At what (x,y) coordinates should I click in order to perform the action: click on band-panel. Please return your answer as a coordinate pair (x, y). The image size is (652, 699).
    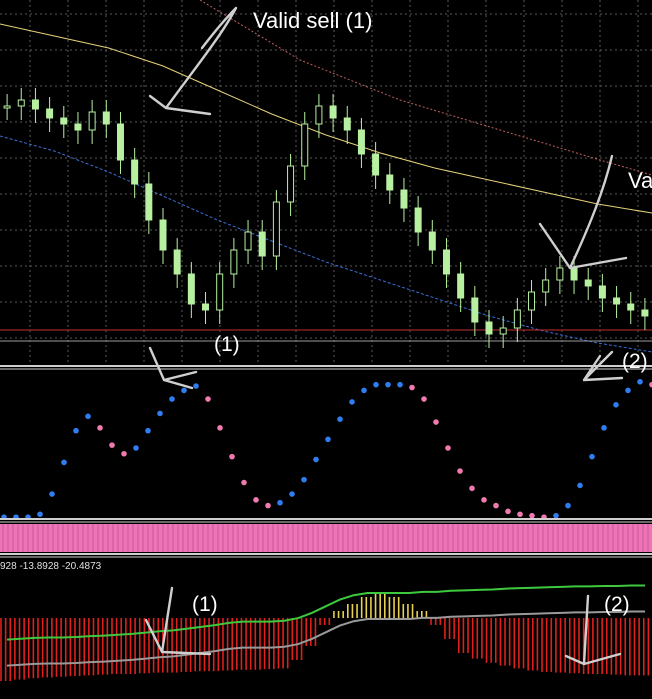
    Looking at the image, I should click on (326, 538).